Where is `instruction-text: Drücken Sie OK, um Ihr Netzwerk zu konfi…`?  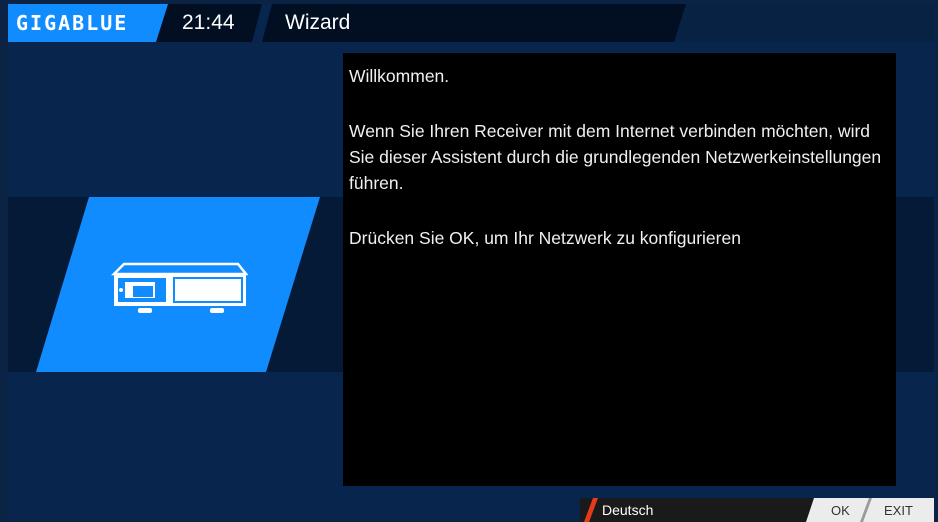
instruction-text: Drücken Sie OK, um Ihr Netzwerk zu konfi… is located at coordinates (545, 238).